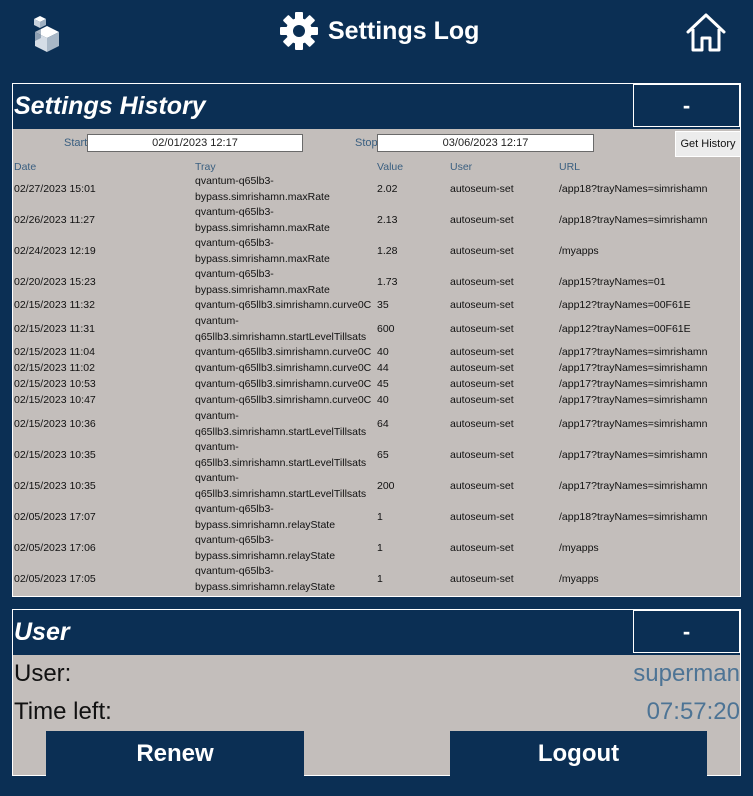  I want to click on cube-logo-icon, so click(47, 33).